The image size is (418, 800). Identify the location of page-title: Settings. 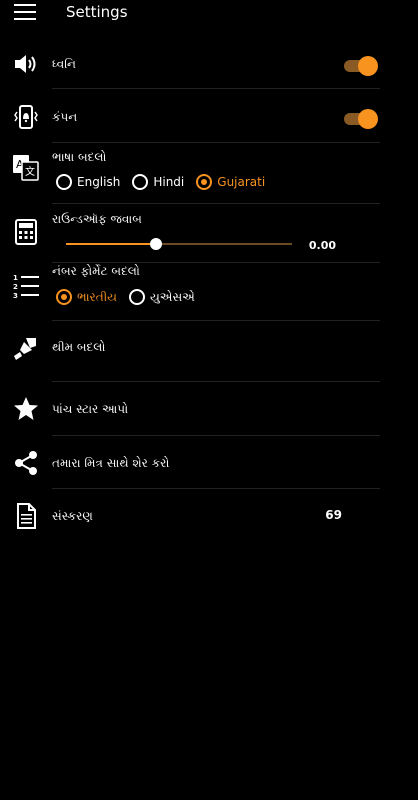
(97, 12).